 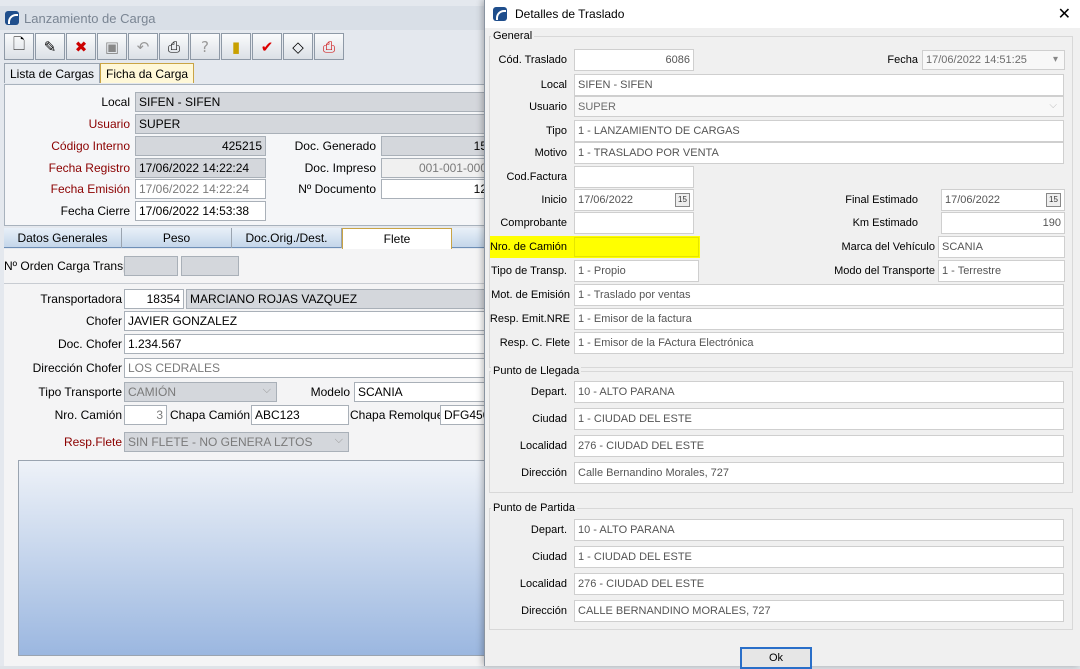 I want to click on fecha-emision-field: 17/06/2022 14:22:24, so click(x=200, y=189).